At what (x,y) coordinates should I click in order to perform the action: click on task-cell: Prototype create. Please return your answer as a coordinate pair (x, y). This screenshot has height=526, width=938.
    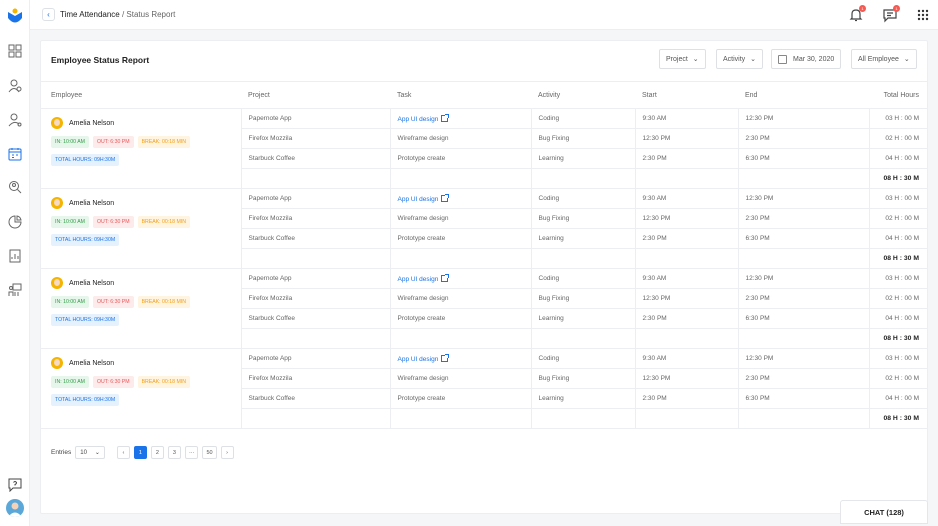
    Looking at the image, I should click on (460, 238).